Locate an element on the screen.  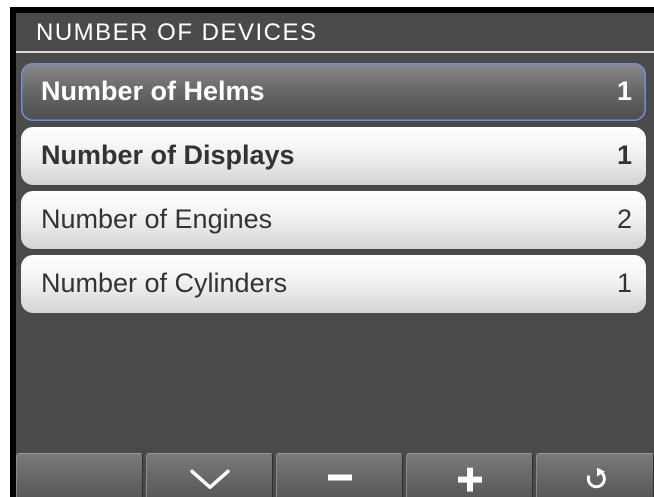
menu-item-displays: Number of Displays 1 is located at coordinates (333, 156).